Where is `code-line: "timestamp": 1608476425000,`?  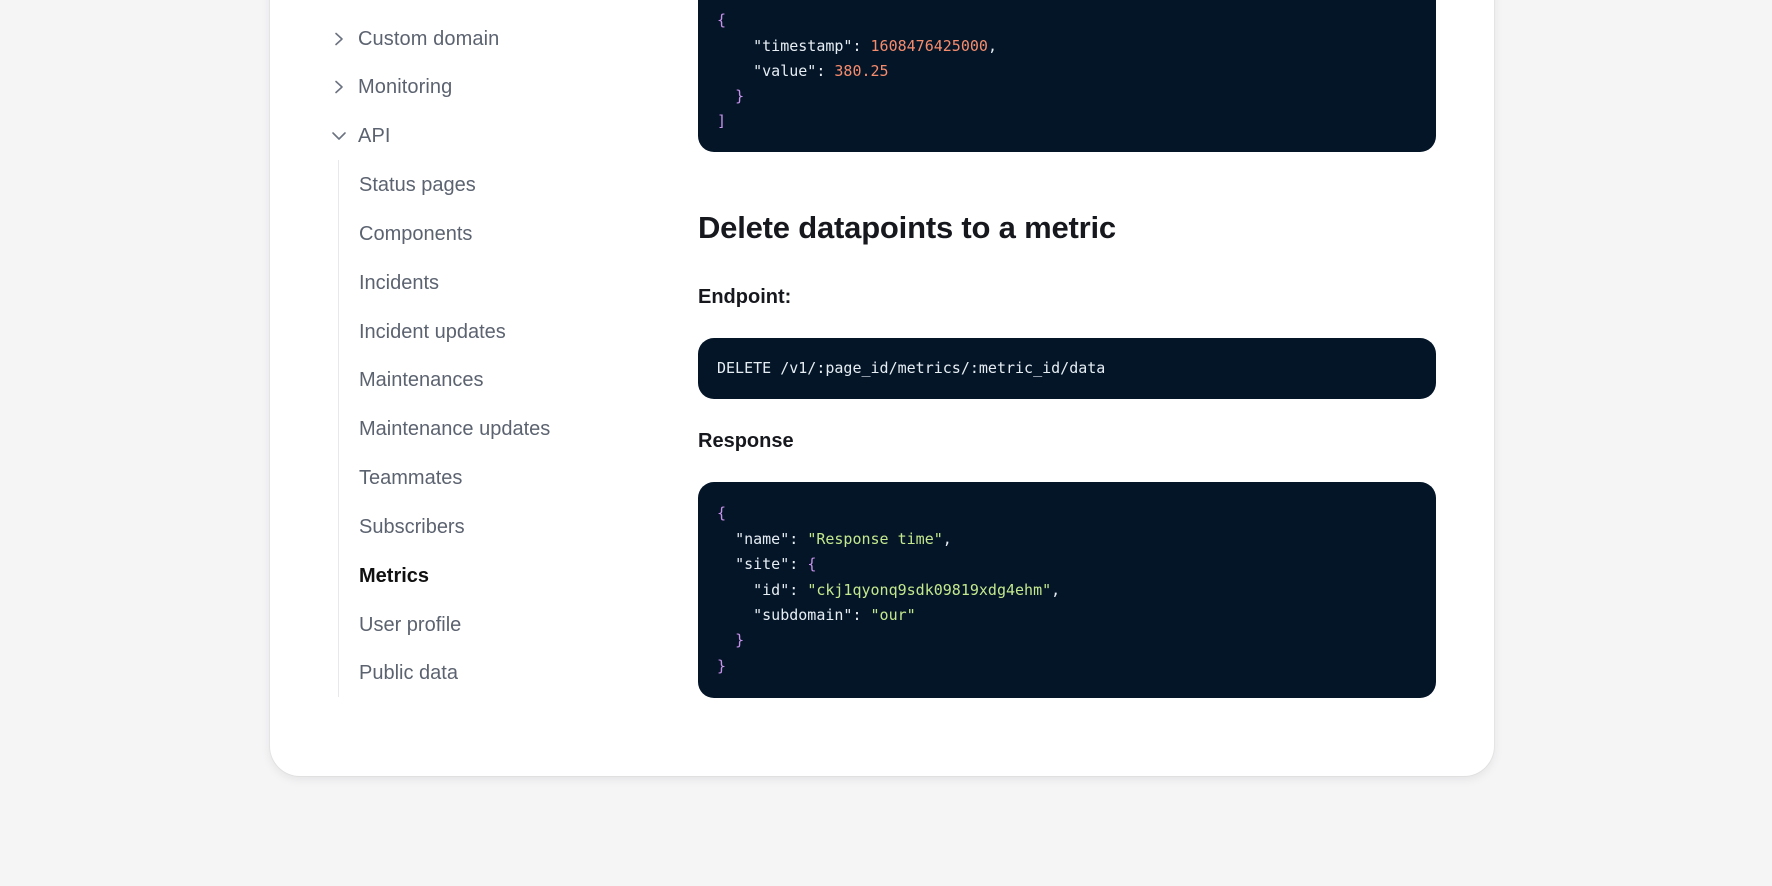
code-line: "timestamp": 1608476425000, is located at coordinates (875, 46).